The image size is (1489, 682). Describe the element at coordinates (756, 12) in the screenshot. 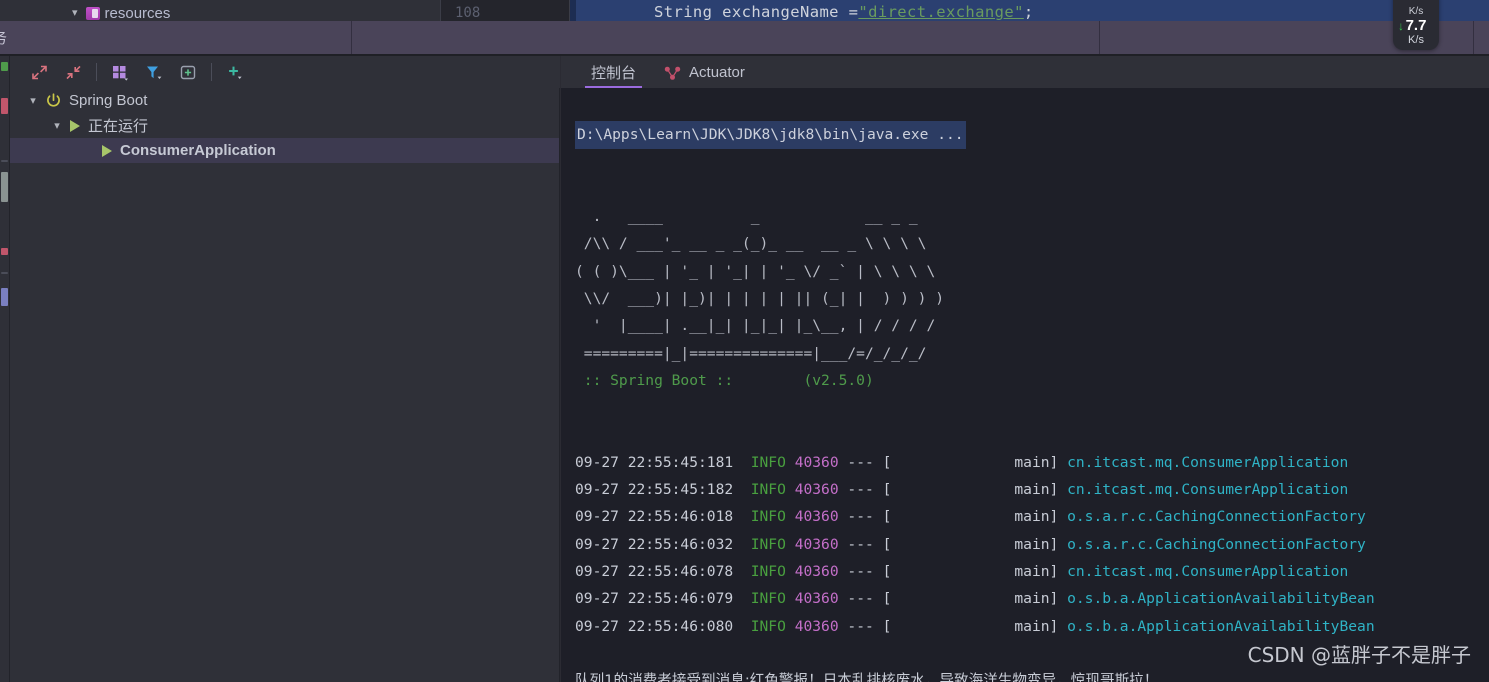

I see `code-keyword: String exchangeName =` at that location.